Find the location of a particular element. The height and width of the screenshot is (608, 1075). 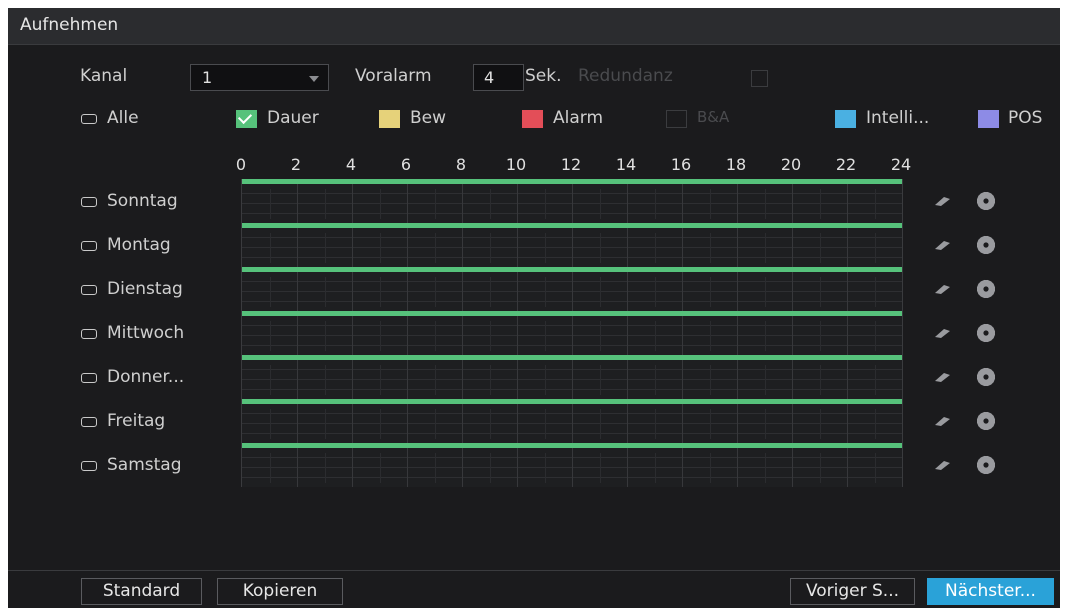

legend-alarm-swatch is located at coordinates (532, 119).